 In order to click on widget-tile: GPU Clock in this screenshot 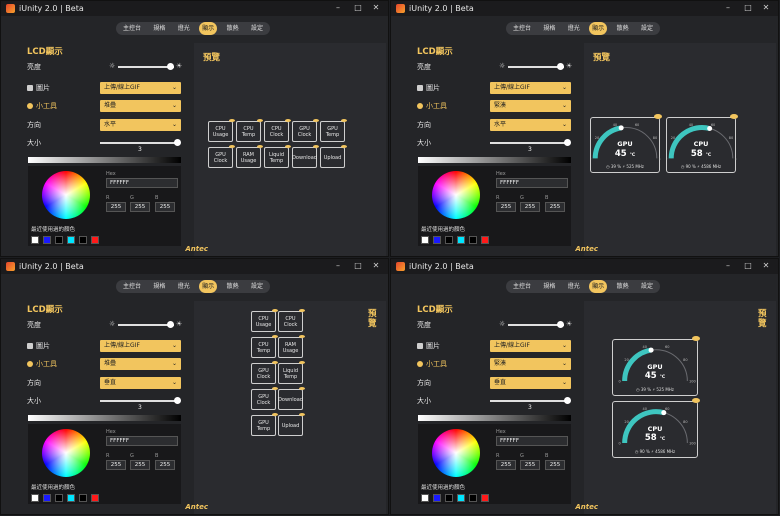, I will do `click(221, 156)`.